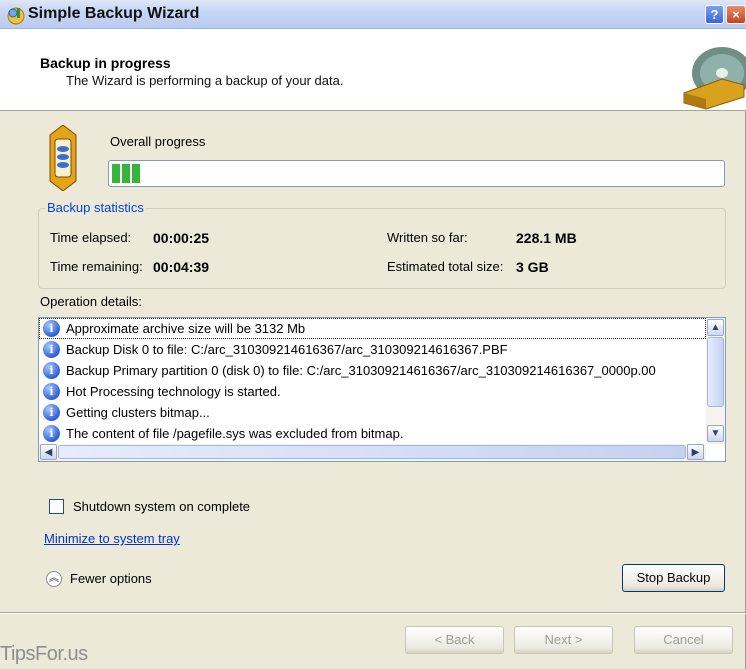 This screenshot has width=746, height=669. Describe the element at coordinates (373, 14) in the screenshot. I see `title-bar: Simple Backup Wizard ? ×` at that location.